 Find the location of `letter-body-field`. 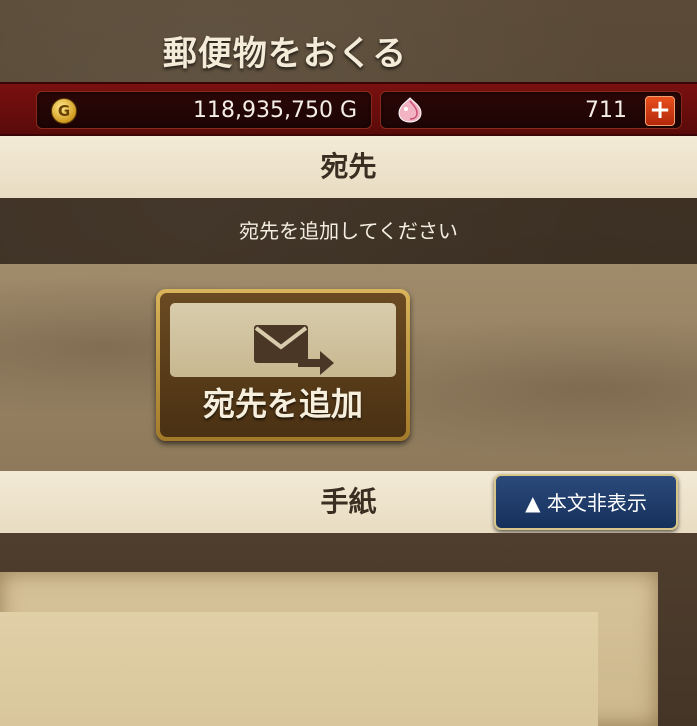

letter-body-field is located at coordinates (299, 669).